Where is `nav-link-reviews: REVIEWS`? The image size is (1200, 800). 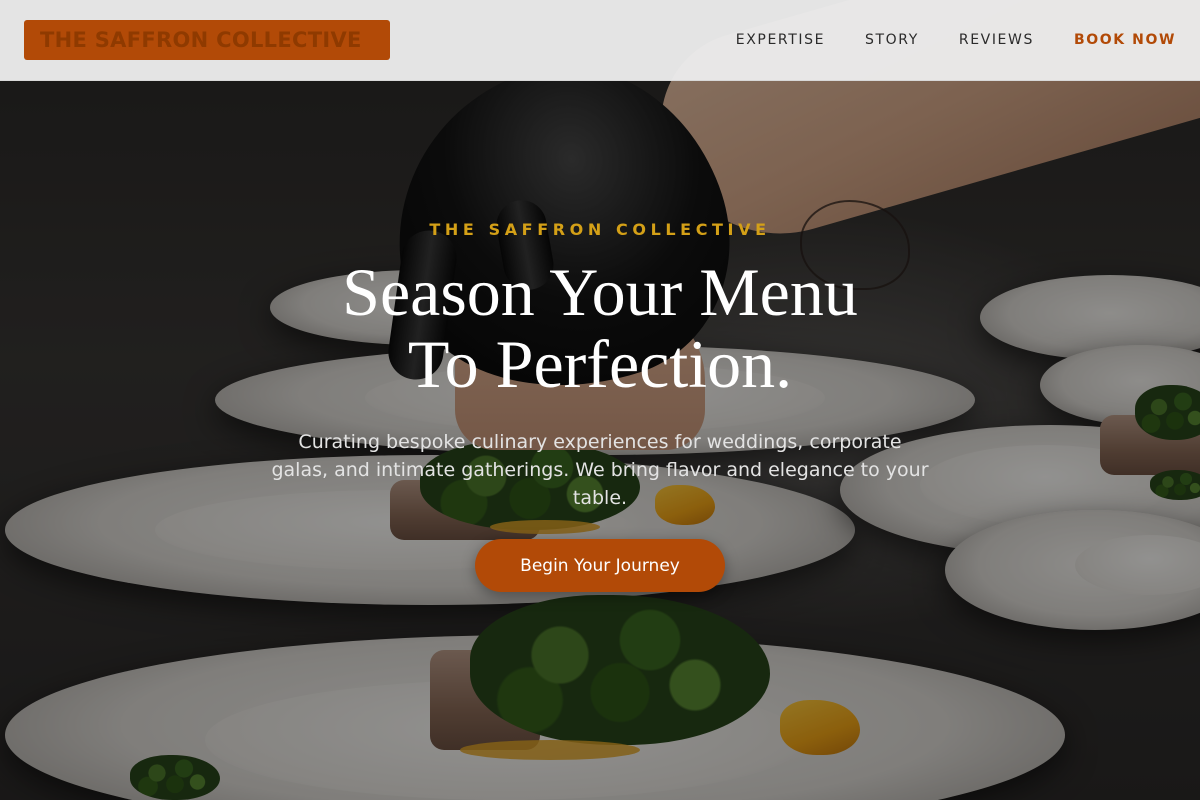
nav-link-reviews: REVIEWS is located at coordinates (996, 40).